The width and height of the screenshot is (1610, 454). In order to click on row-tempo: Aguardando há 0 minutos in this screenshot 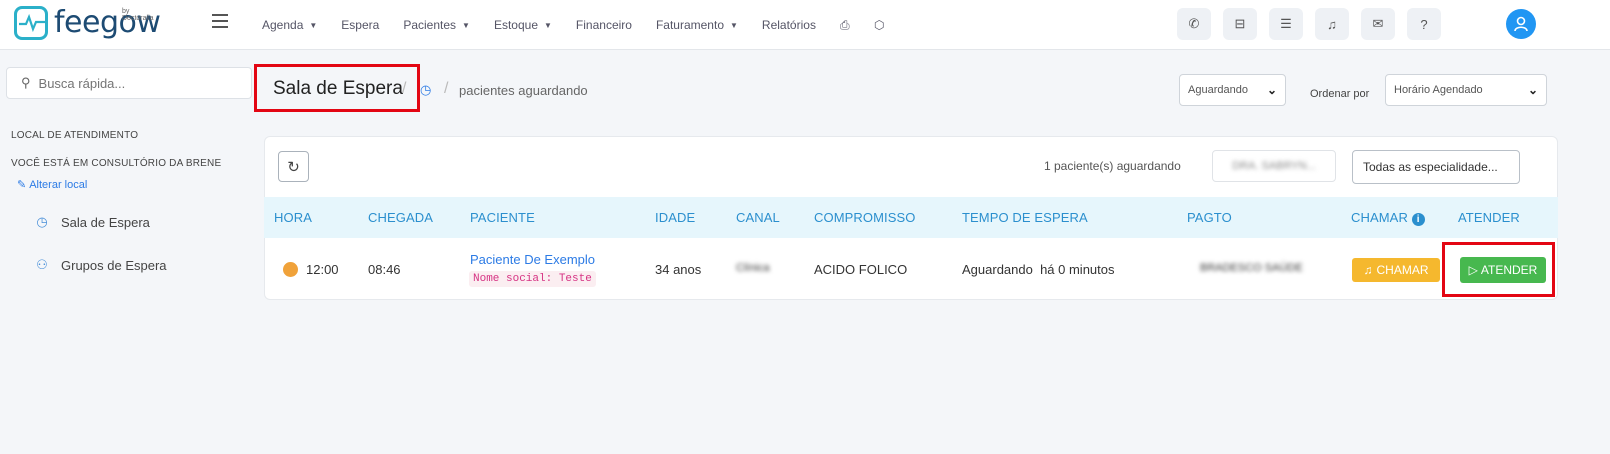, I will do `click(1038, 269)`.